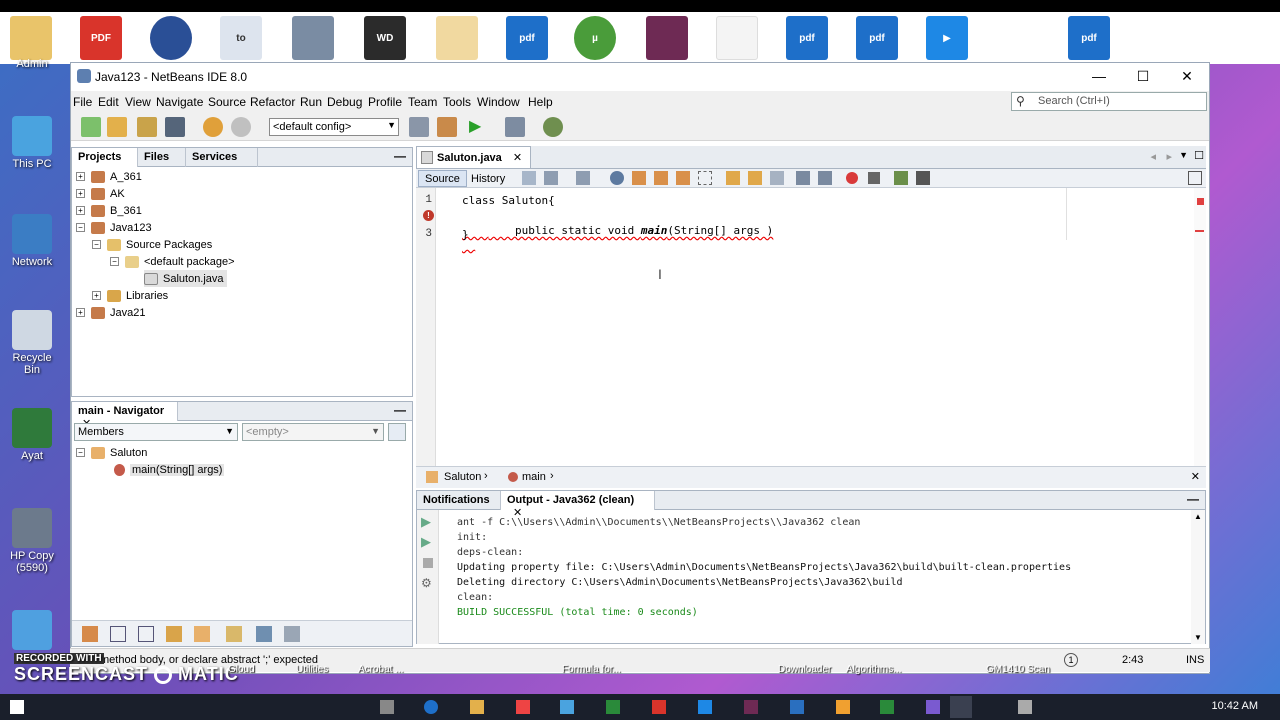 The height and width of the screenshot is (720, 1280). What do you see at coordinates (213, 127) in the screenshot?
I see `undo-icon` at bounding box center [213, 127].